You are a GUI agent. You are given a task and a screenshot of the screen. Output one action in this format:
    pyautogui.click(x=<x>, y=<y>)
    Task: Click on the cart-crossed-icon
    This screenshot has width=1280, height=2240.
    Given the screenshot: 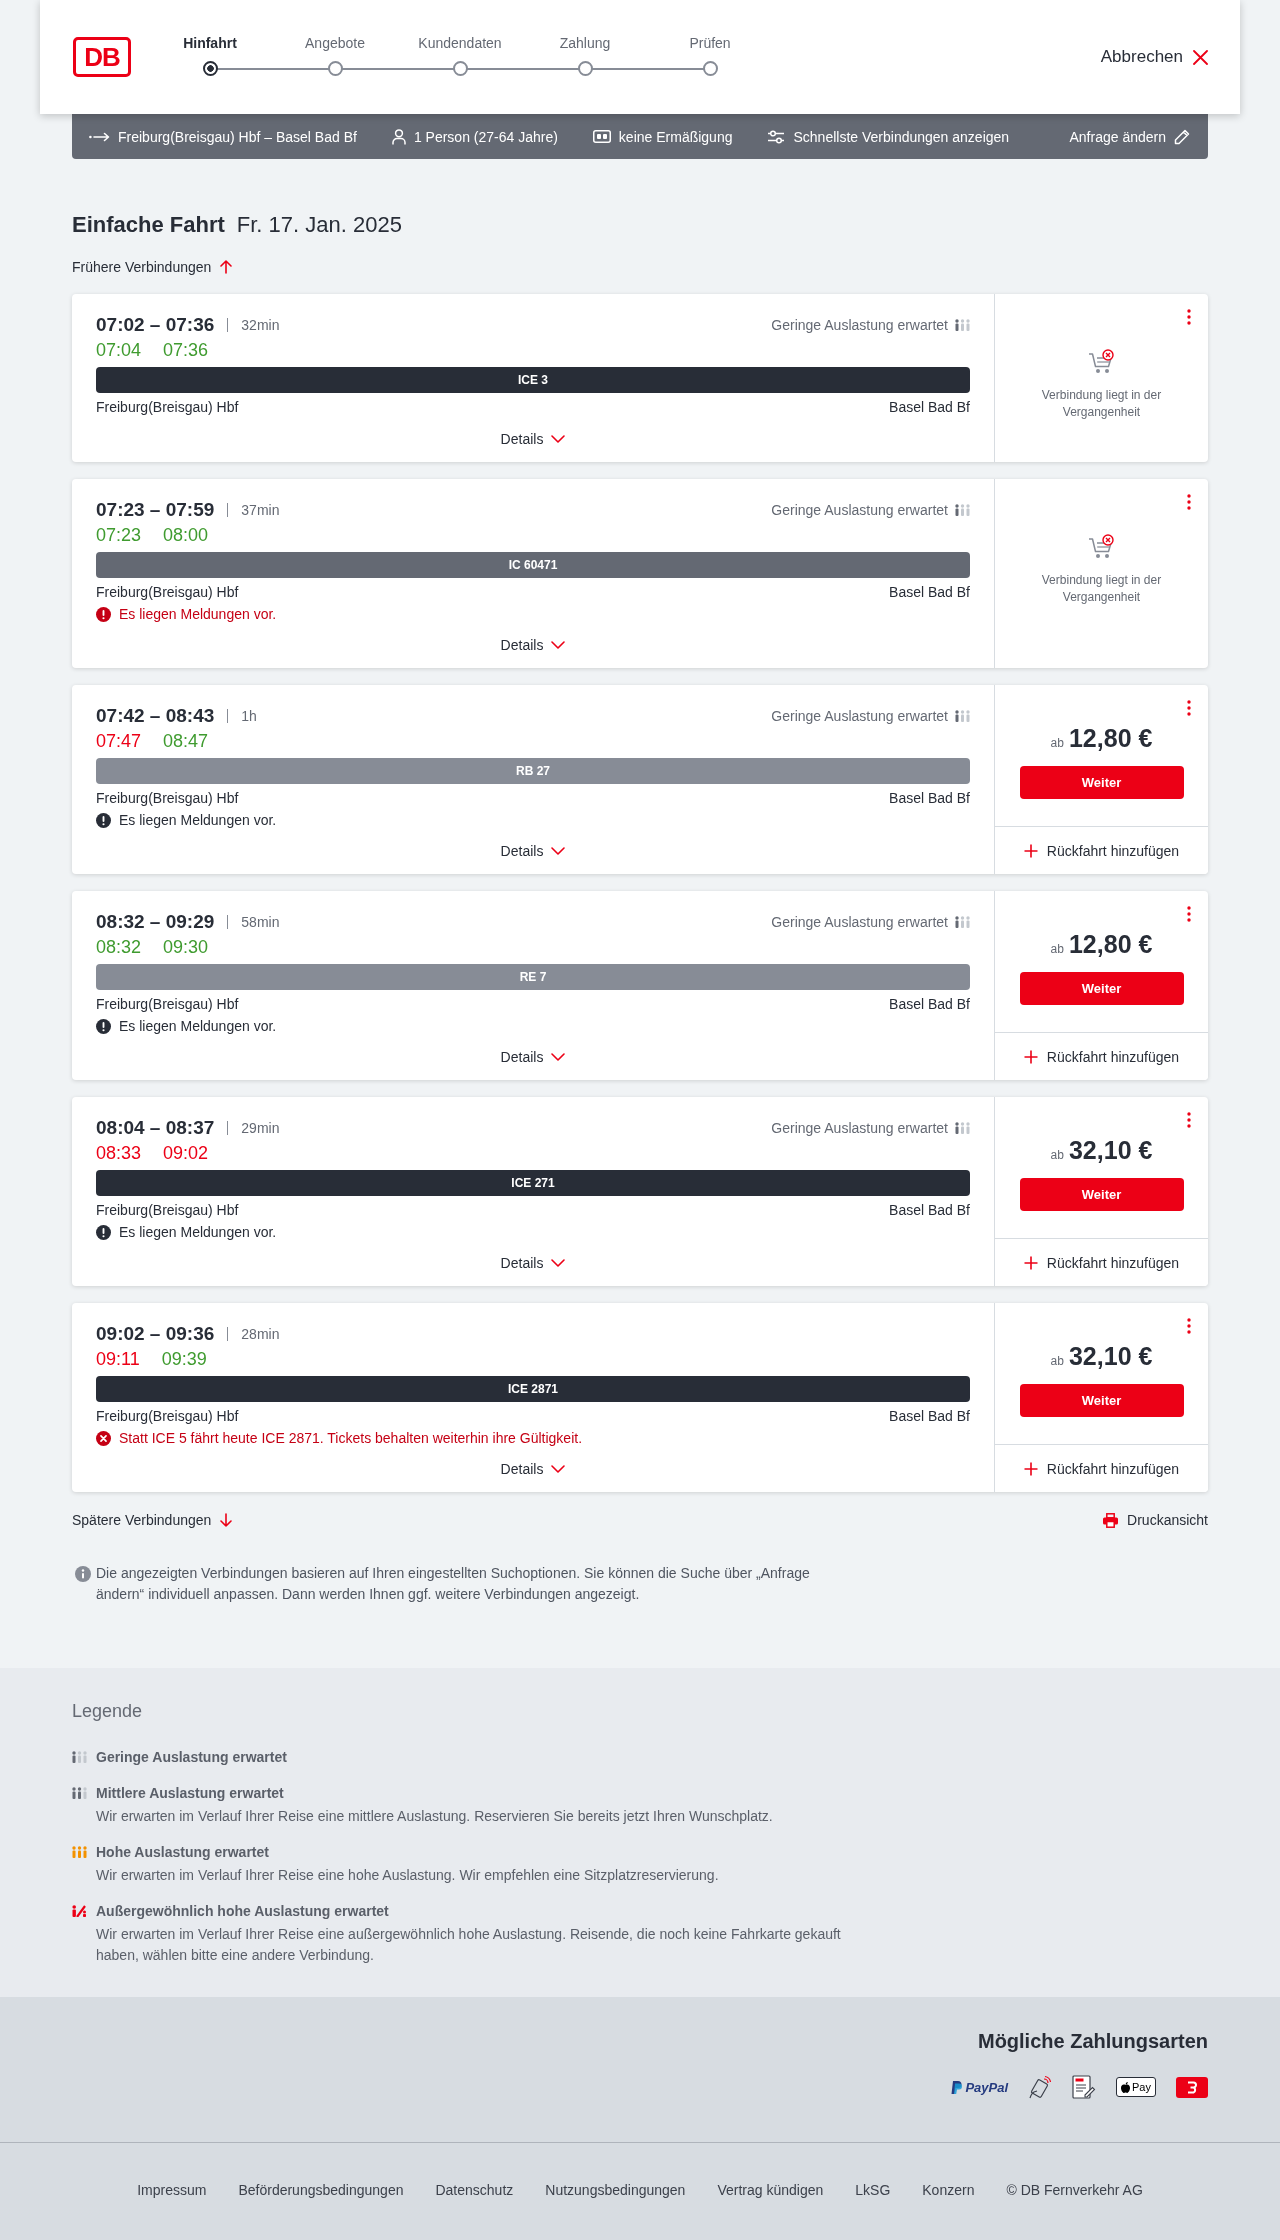 What is the action you would take?
    pyautogui.click(x=1101, y=546)
    